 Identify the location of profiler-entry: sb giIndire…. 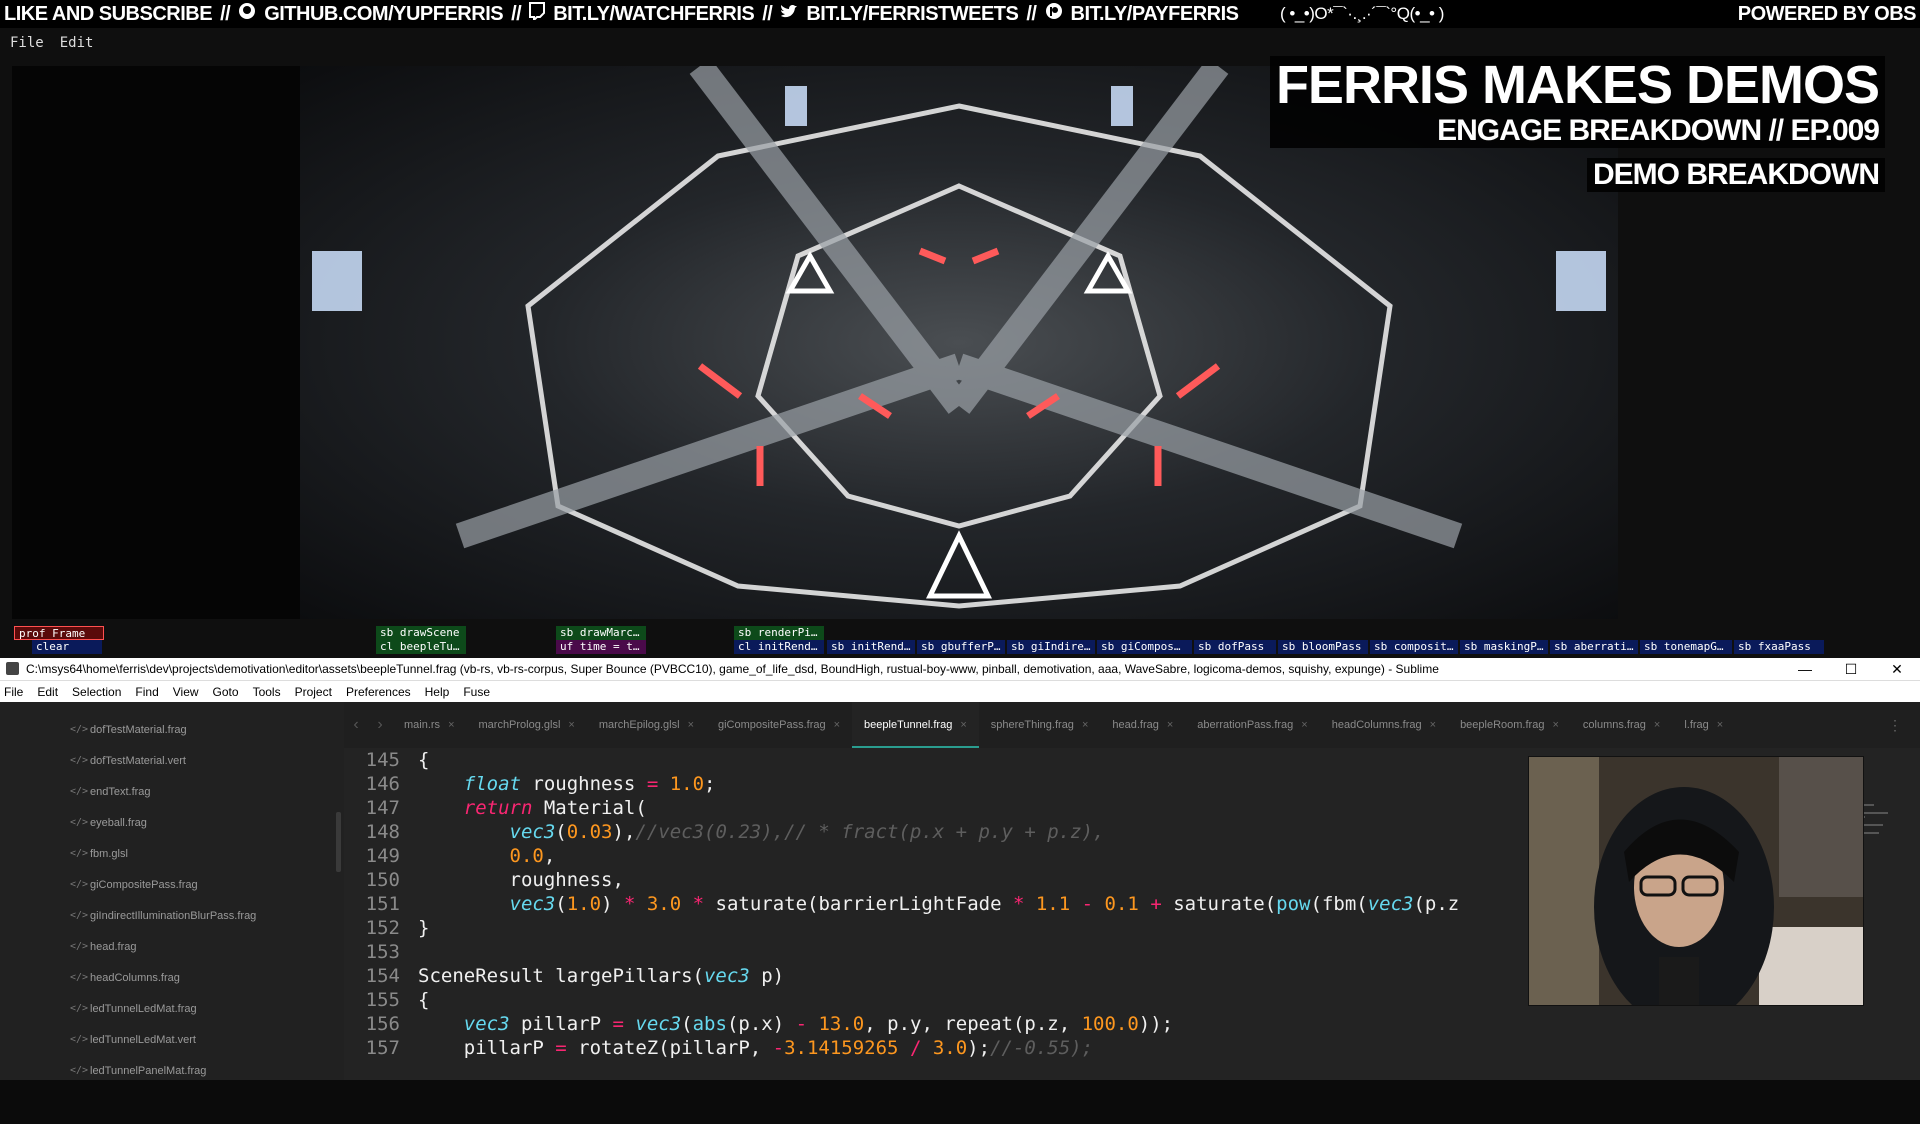
(1051, 647).